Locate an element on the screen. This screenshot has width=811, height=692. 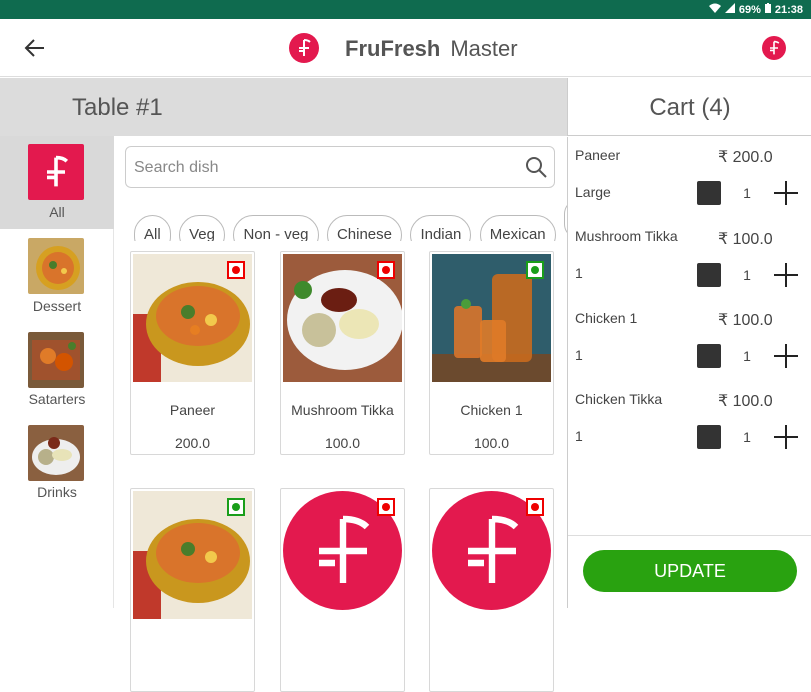
cart-item-price: ₹ 200.0 is located at coordinates (745, 157).